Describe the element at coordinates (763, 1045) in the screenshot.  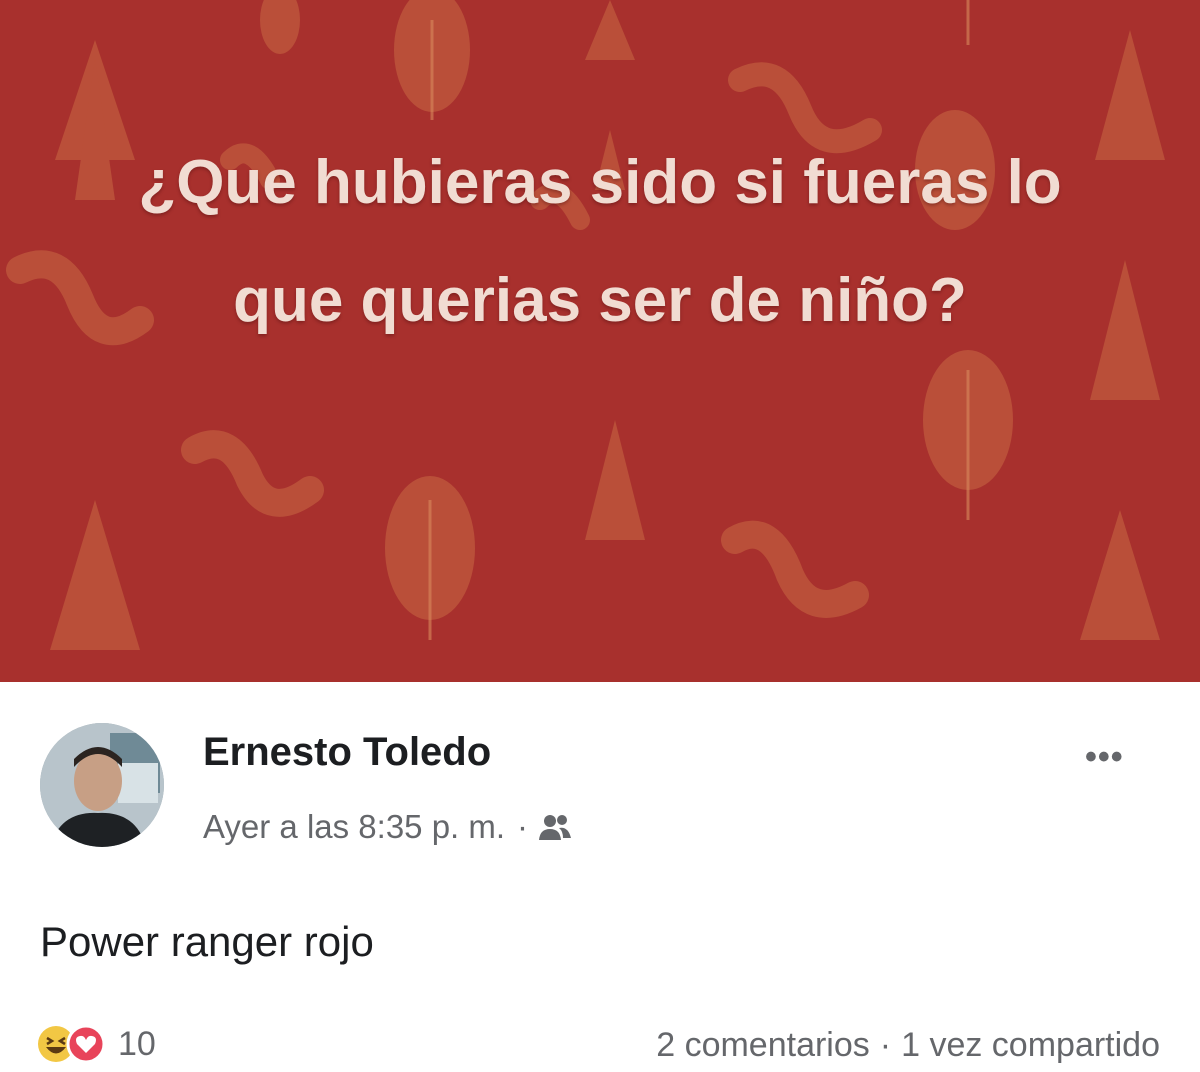
I see `comments-count-link: 2 comentarios` at that location.